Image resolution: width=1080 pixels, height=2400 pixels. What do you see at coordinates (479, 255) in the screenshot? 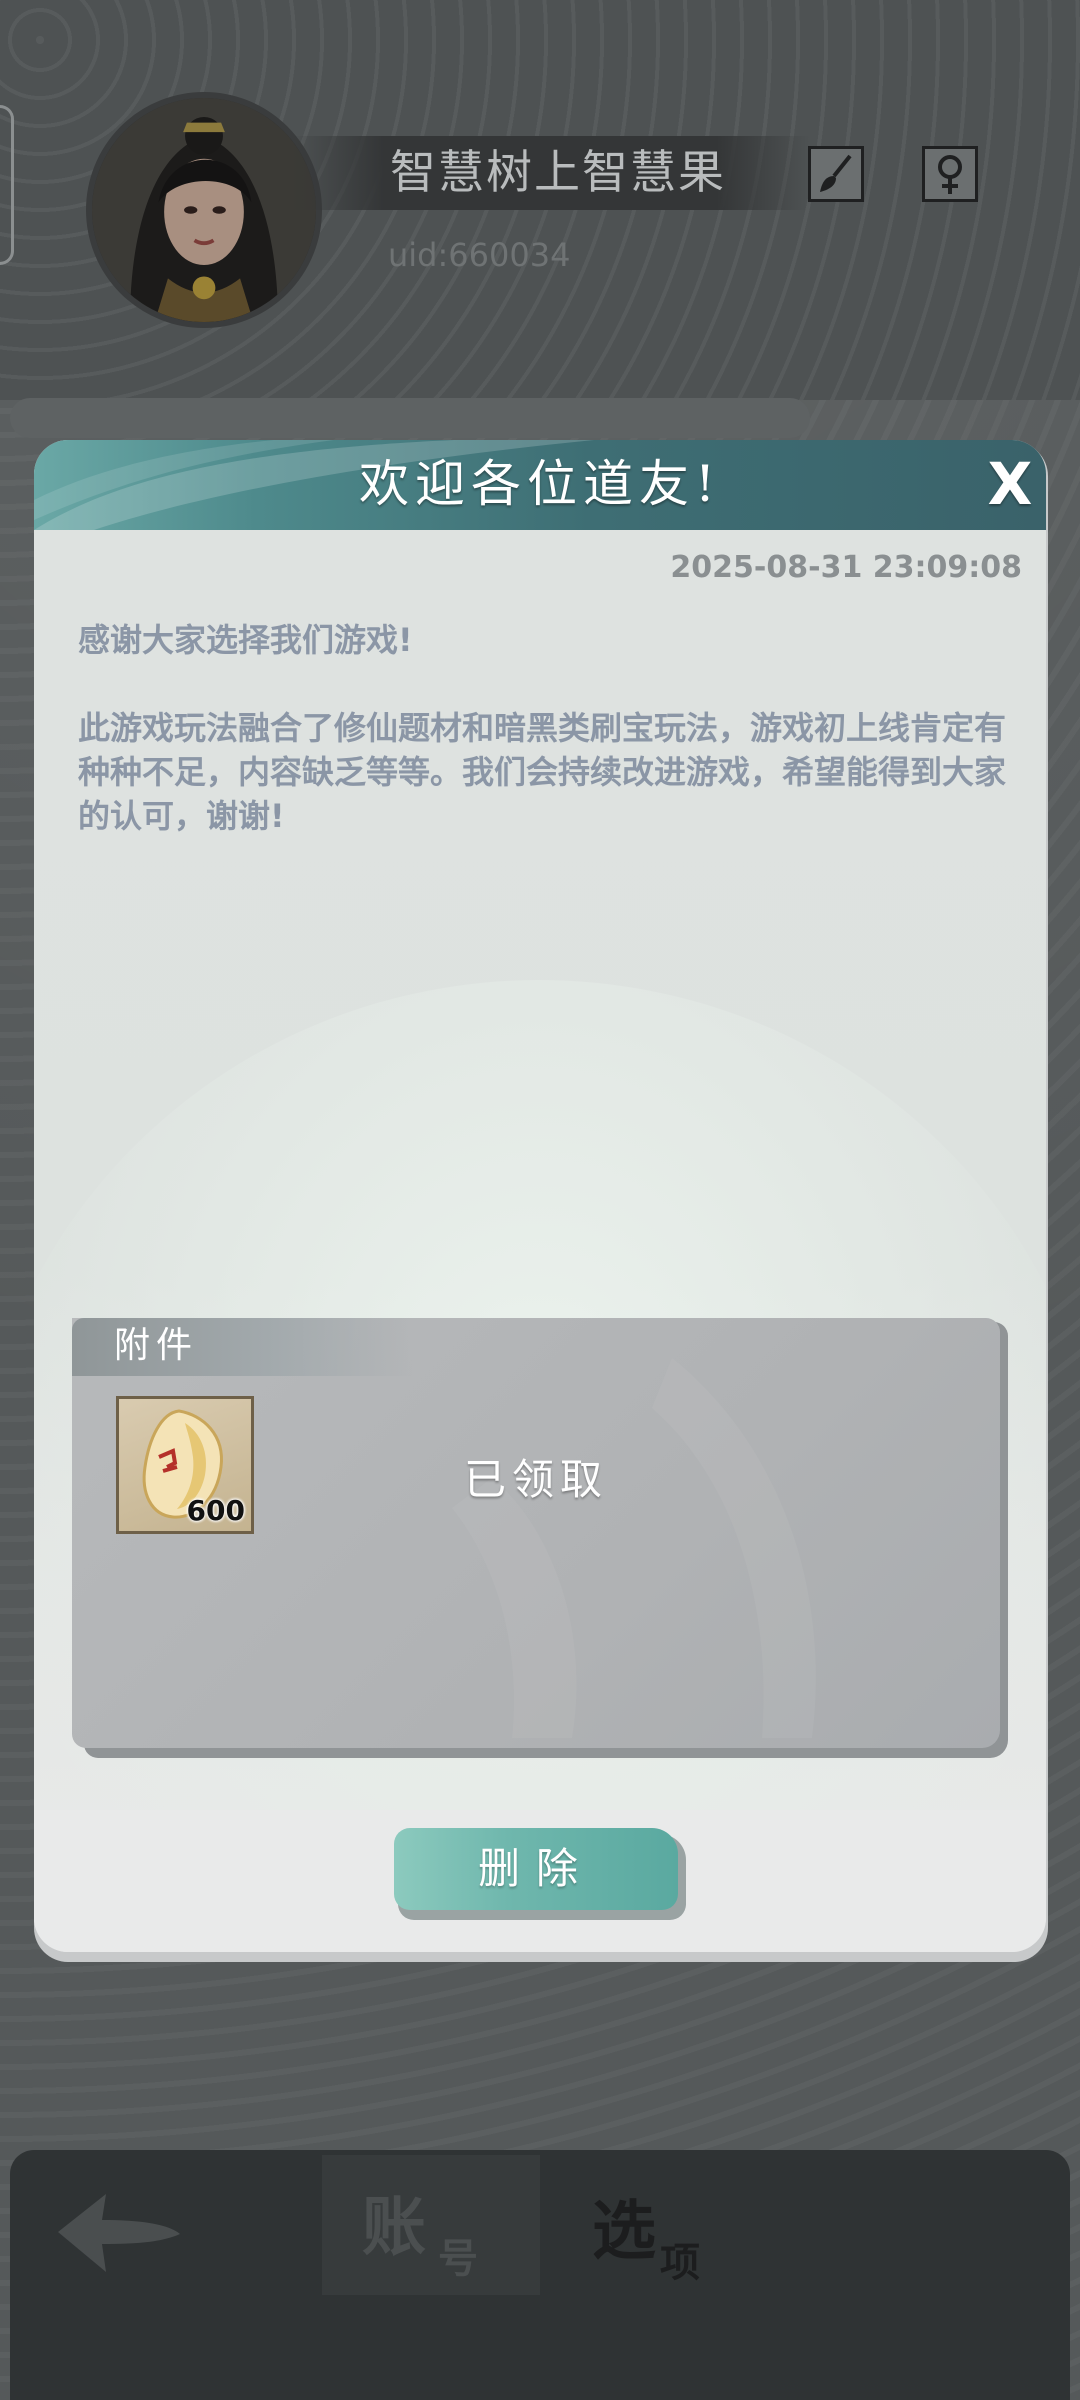
I see `player-uid: uid:660034` at bounding box center [479, 255].